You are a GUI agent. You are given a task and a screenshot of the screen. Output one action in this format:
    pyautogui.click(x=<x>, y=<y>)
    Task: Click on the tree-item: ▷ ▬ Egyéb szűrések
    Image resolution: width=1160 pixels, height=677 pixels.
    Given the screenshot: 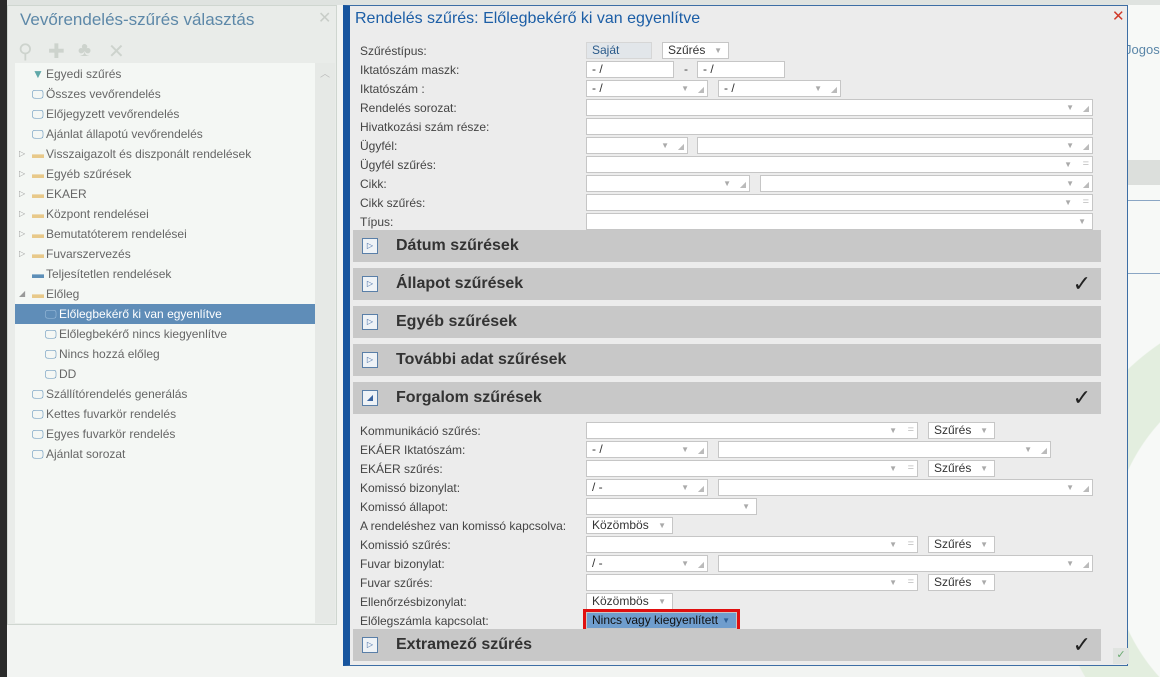 What is the action you would take?
    pyautogui.click(x=165, y=174)
    